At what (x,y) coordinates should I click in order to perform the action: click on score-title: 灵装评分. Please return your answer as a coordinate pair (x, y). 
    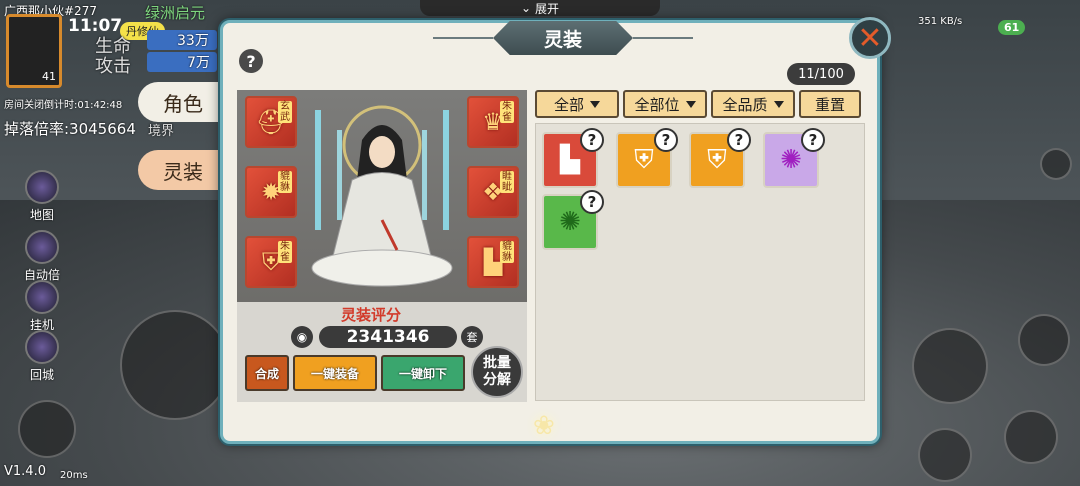
    Looking at the image, I should click on (371, 315).